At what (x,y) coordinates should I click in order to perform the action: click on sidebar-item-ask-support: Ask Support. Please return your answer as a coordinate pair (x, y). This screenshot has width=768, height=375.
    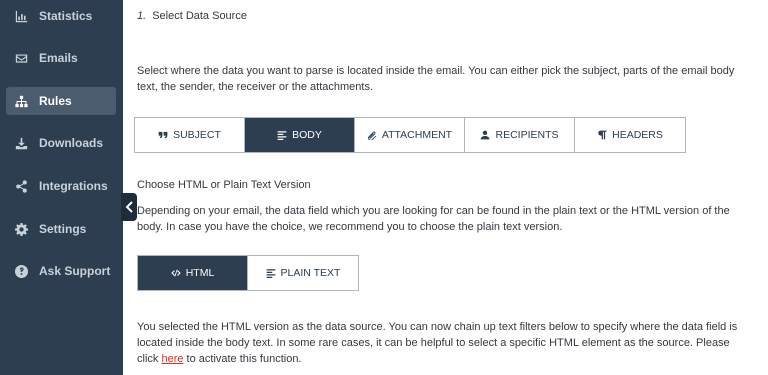
    Looking at the image, I should click on (61, 271).